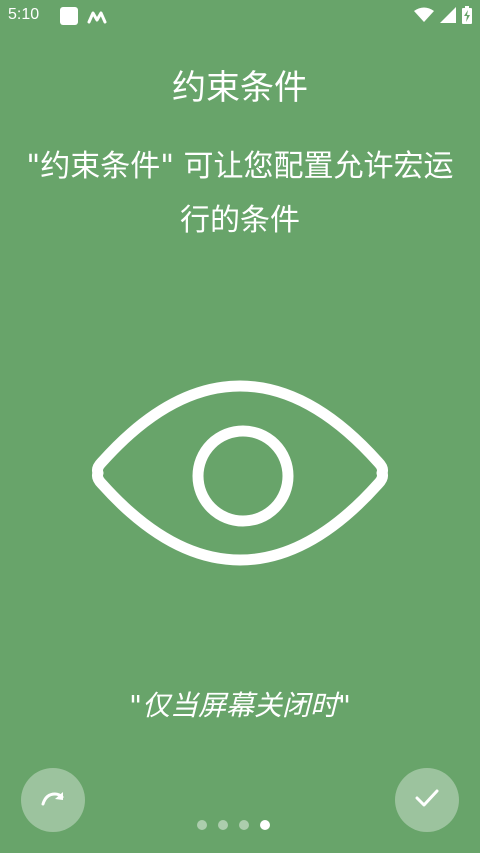 The image size is (480, 853). I want to click on page-dot-4-active, so click(265, 825).